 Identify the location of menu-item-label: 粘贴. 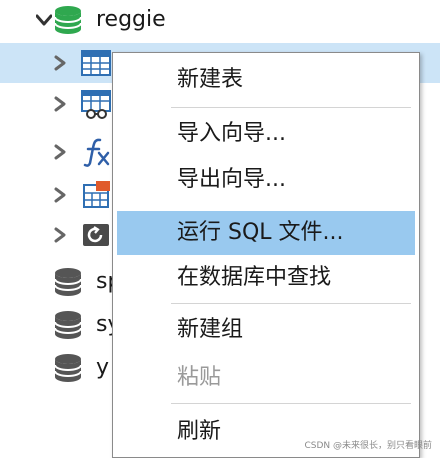
(199, 377).